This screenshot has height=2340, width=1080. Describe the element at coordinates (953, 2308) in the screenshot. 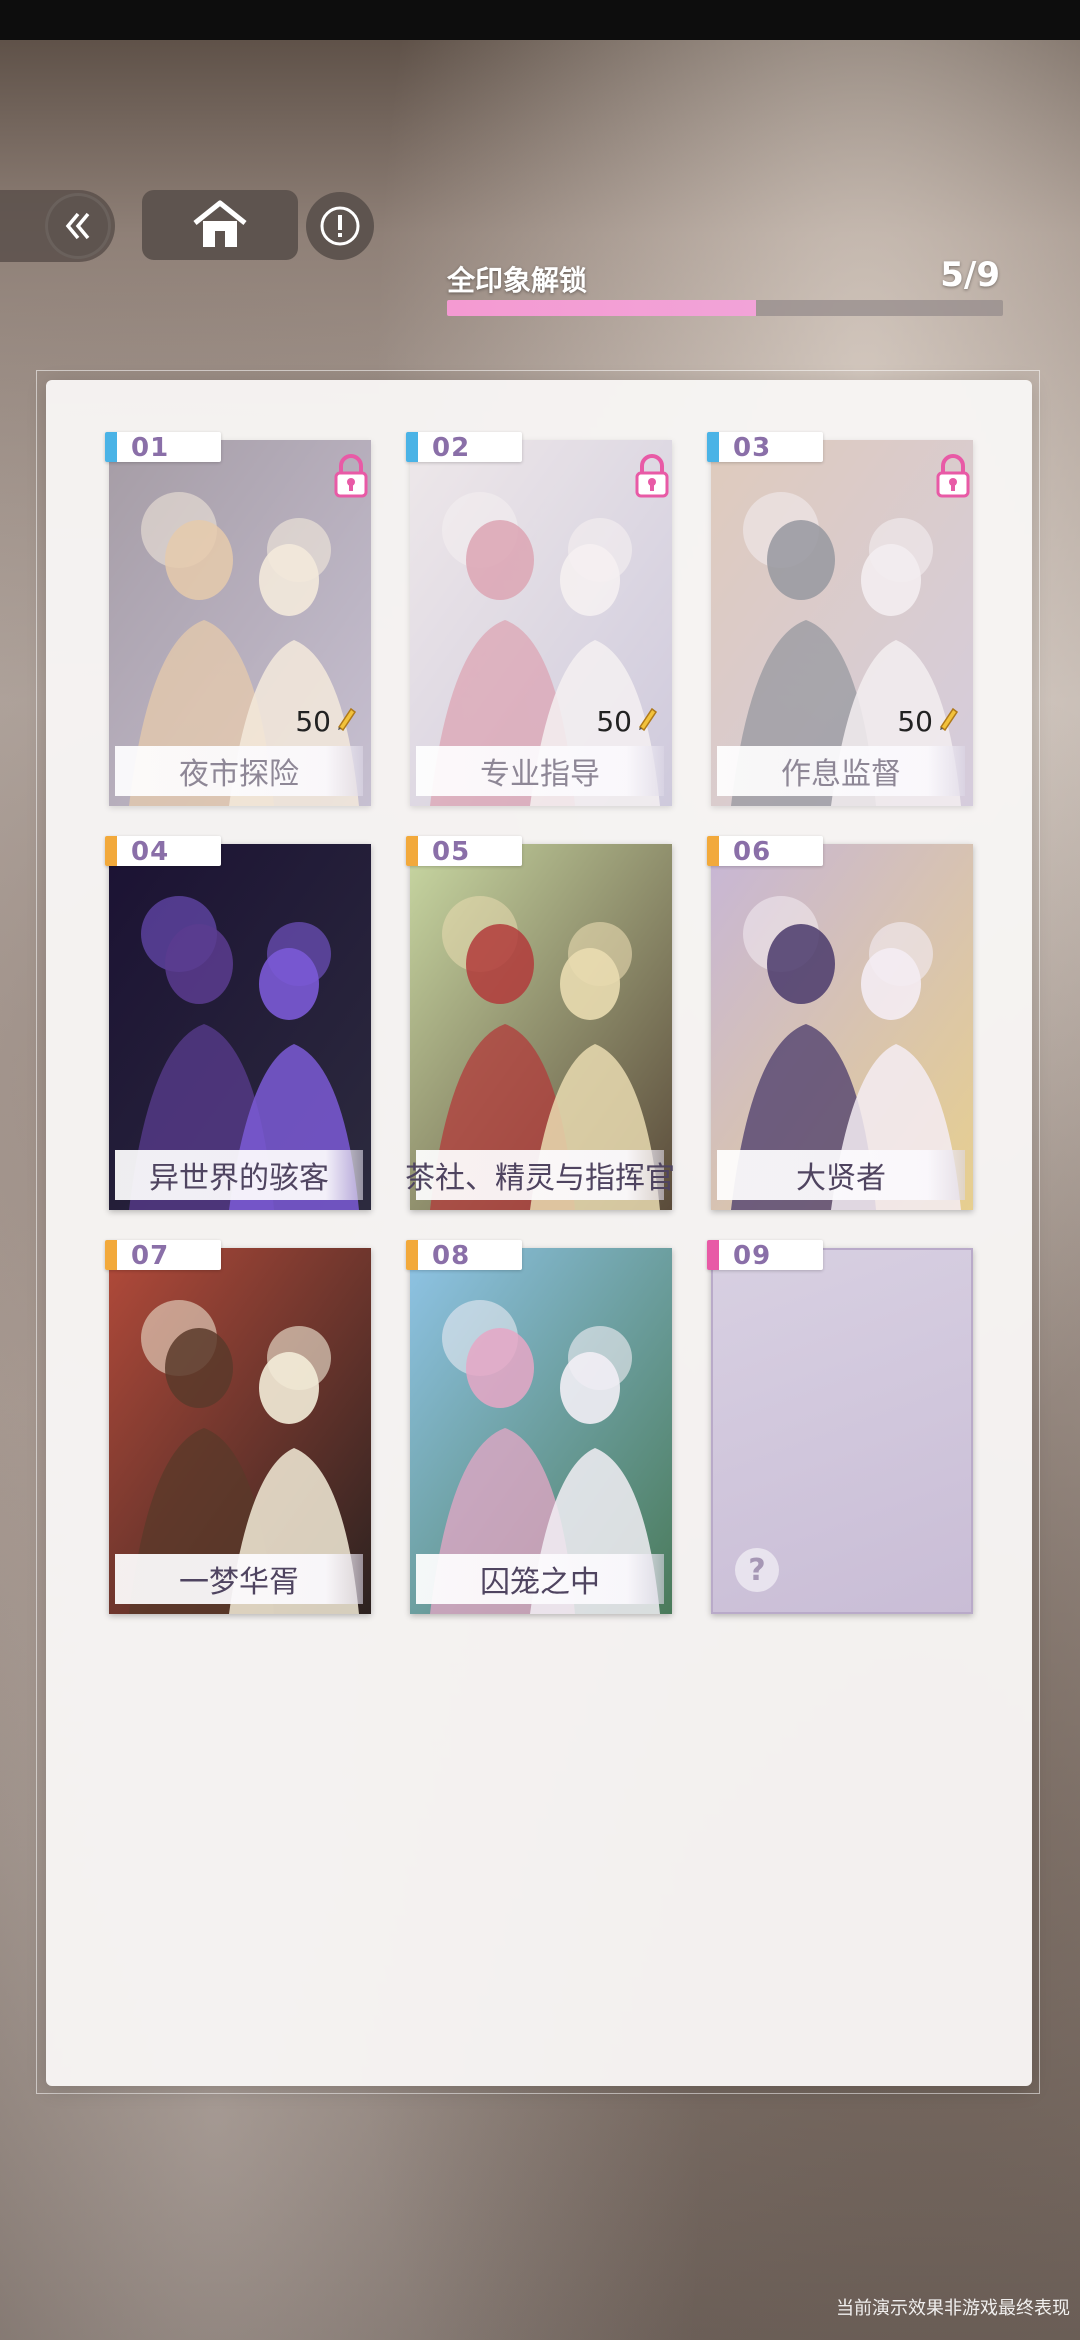

I see `disclaimer: 当前演示效果非游戏最终表现` at that location.